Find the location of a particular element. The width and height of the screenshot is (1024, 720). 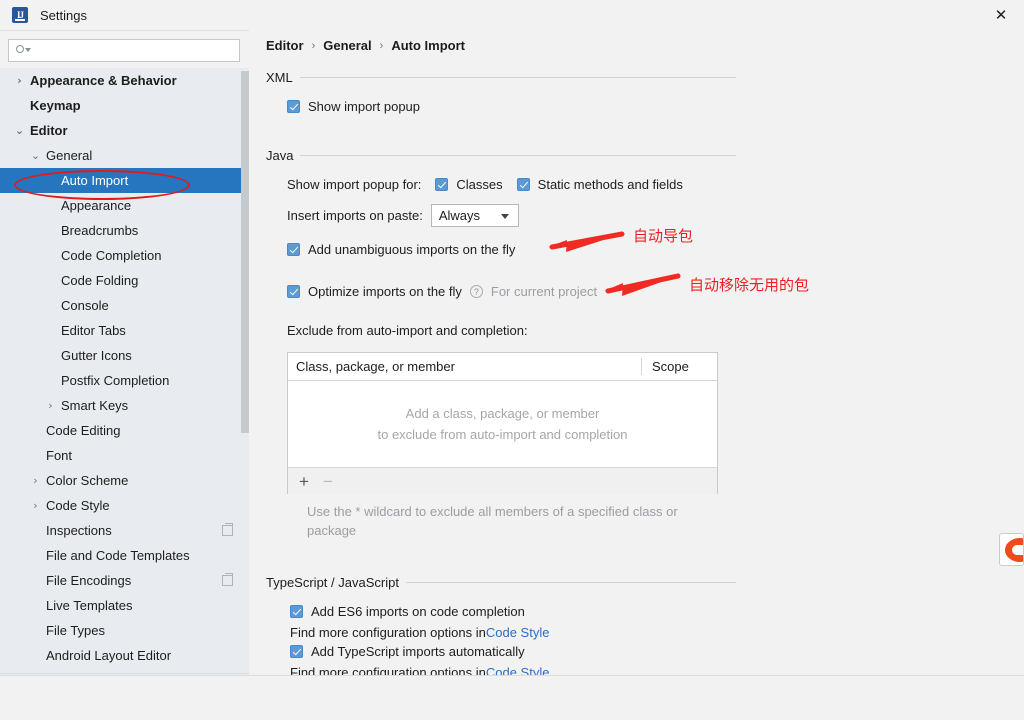

breadcrumb-editor: Editor is located at coordinates (285, 45).